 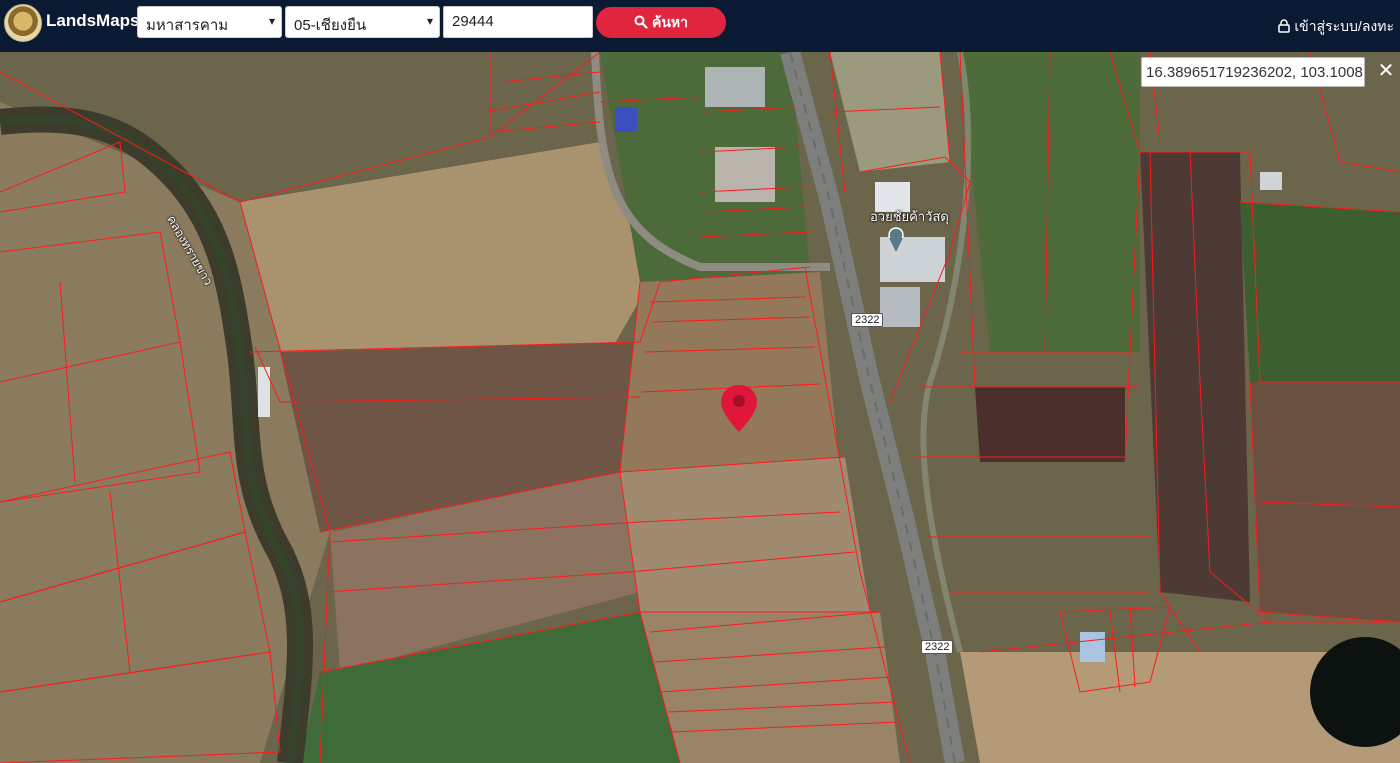 I want to click on province-select: มหาสารคาม ▾, so click(x=209, y=22).